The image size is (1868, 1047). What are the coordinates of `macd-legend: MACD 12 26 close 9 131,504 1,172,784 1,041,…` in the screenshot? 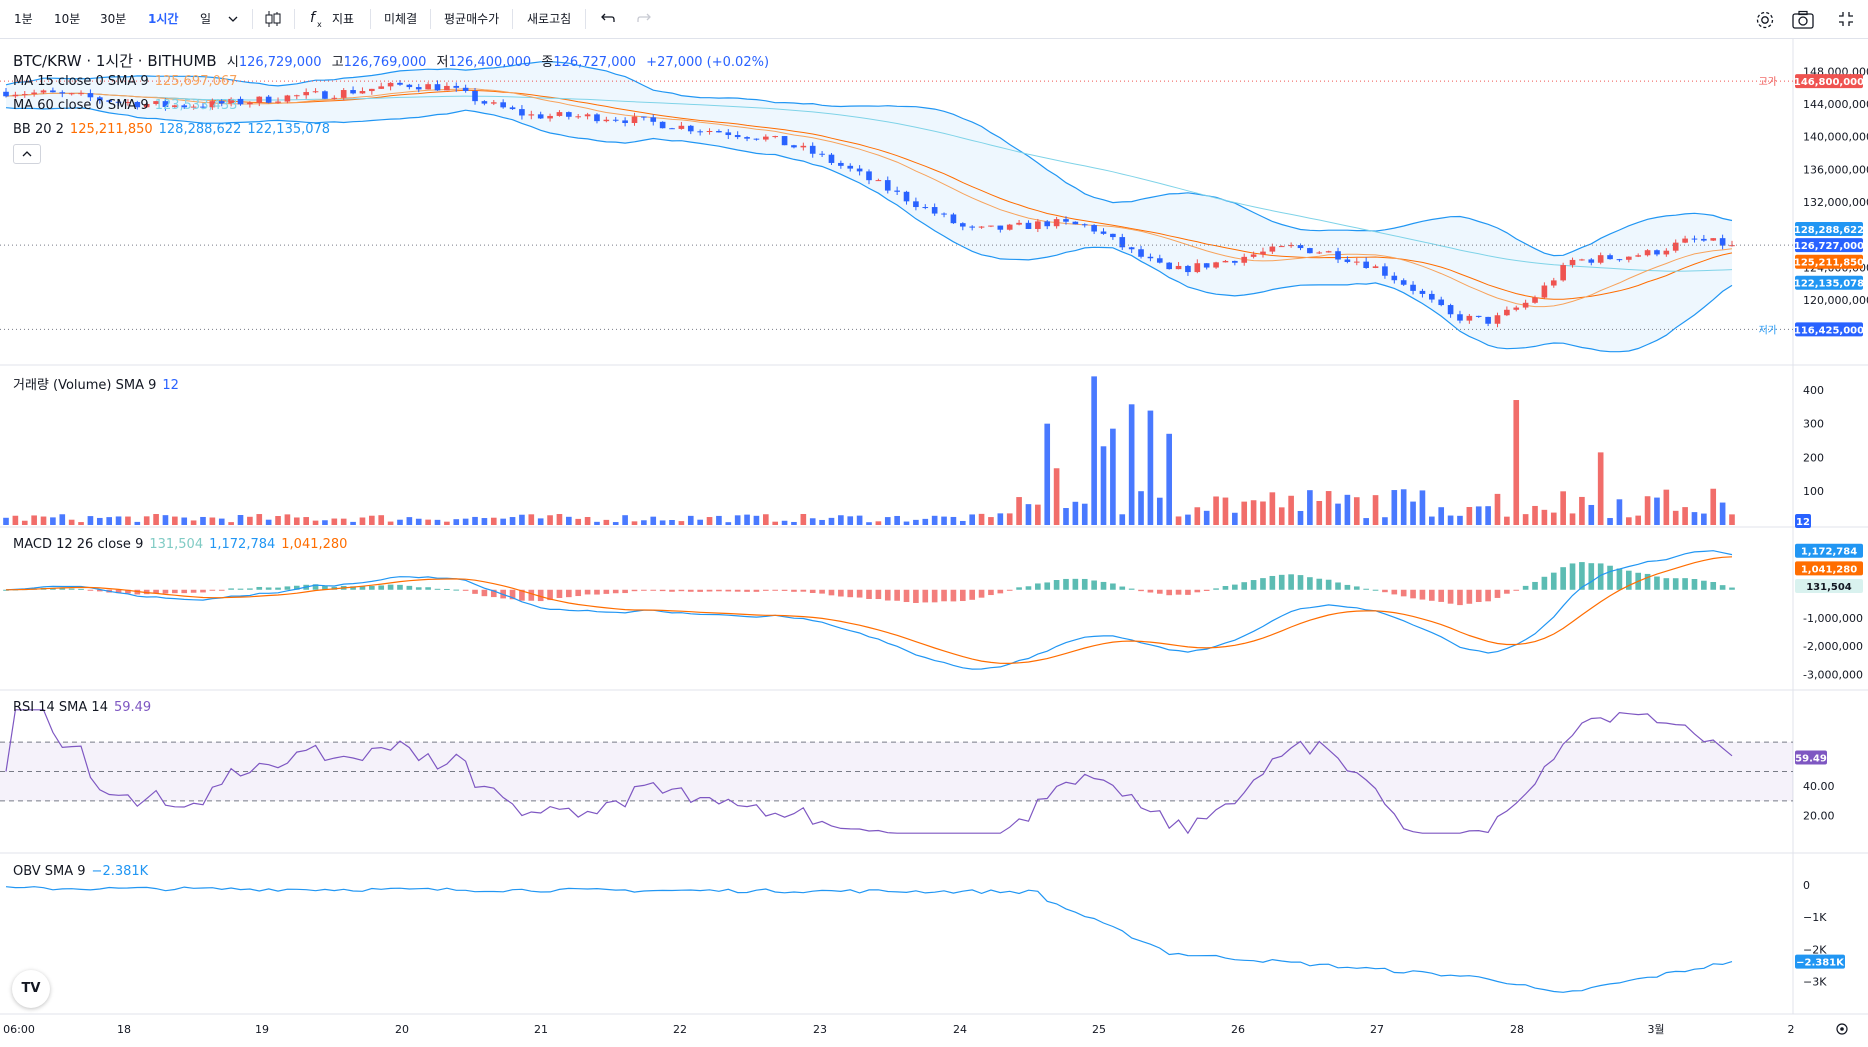 It's located at (183, 544).